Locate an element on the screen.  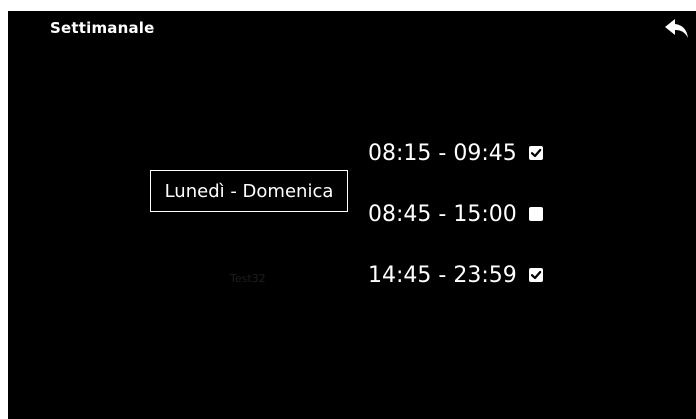
time-slot-label: 14:45 - 23:59 is located at coordinates (442, 275).